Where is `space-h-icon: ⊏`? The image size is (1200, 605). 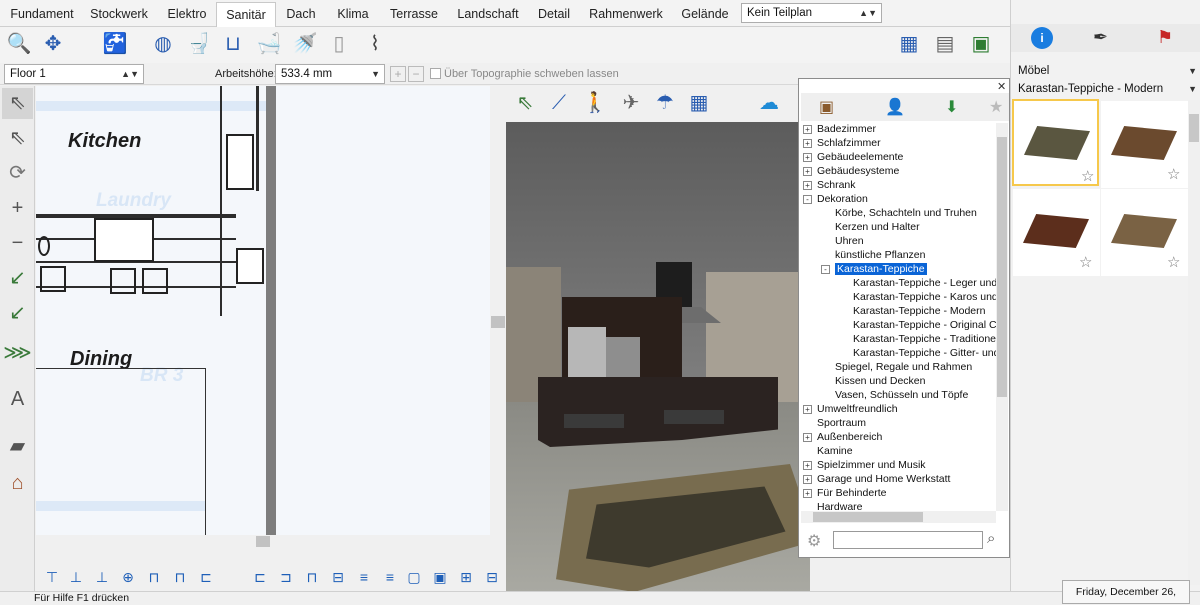
space-h-icon: ⊏ is located at coordinates (260, 577).